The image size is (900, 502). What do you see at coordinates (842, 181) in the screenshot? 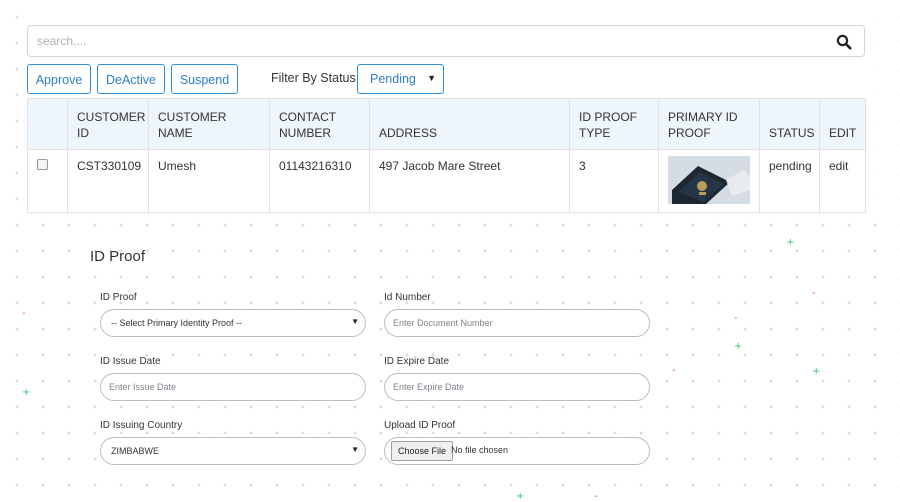
I see `edit-link: edit` at bounding box center [842, 181].